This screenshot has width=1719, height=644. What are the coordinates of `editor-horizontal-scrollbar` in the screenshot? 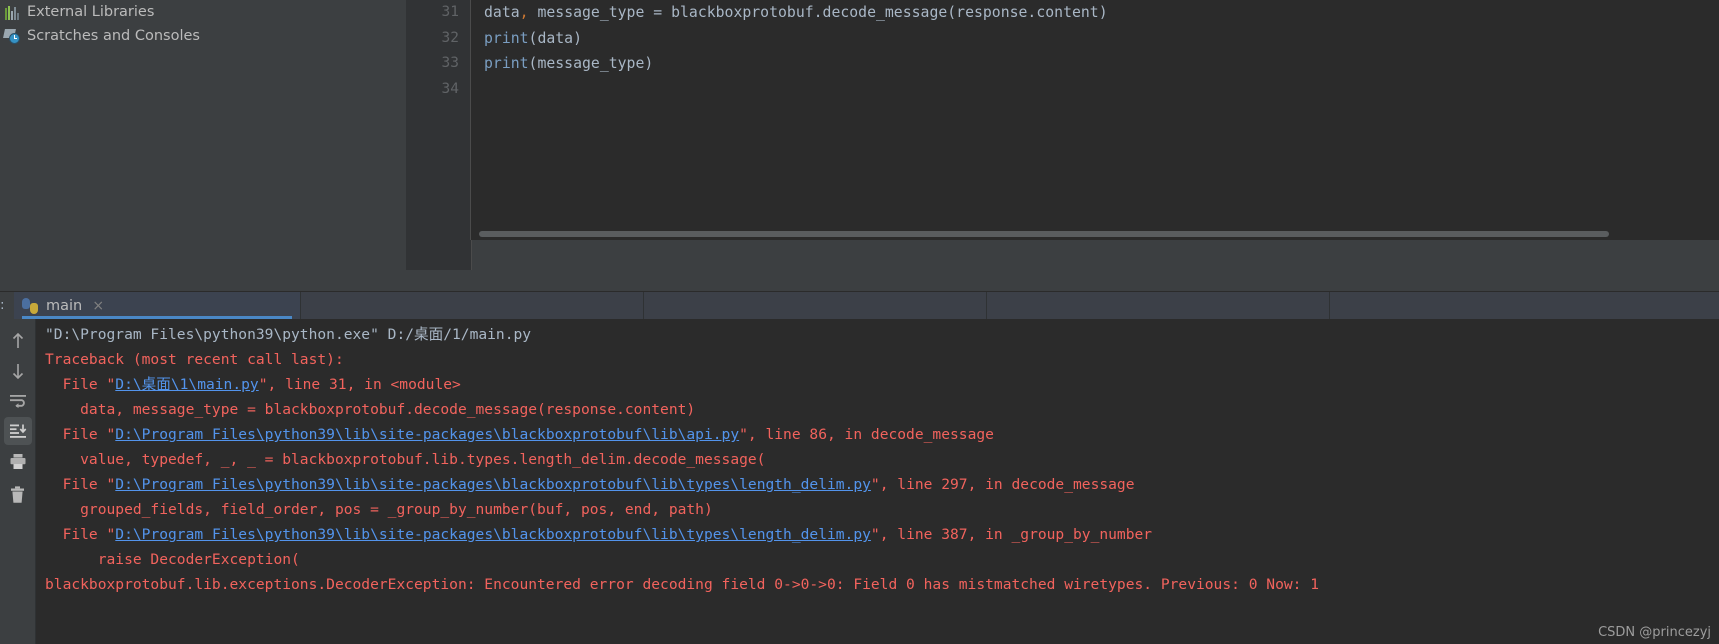 It's located at (1095, 233).